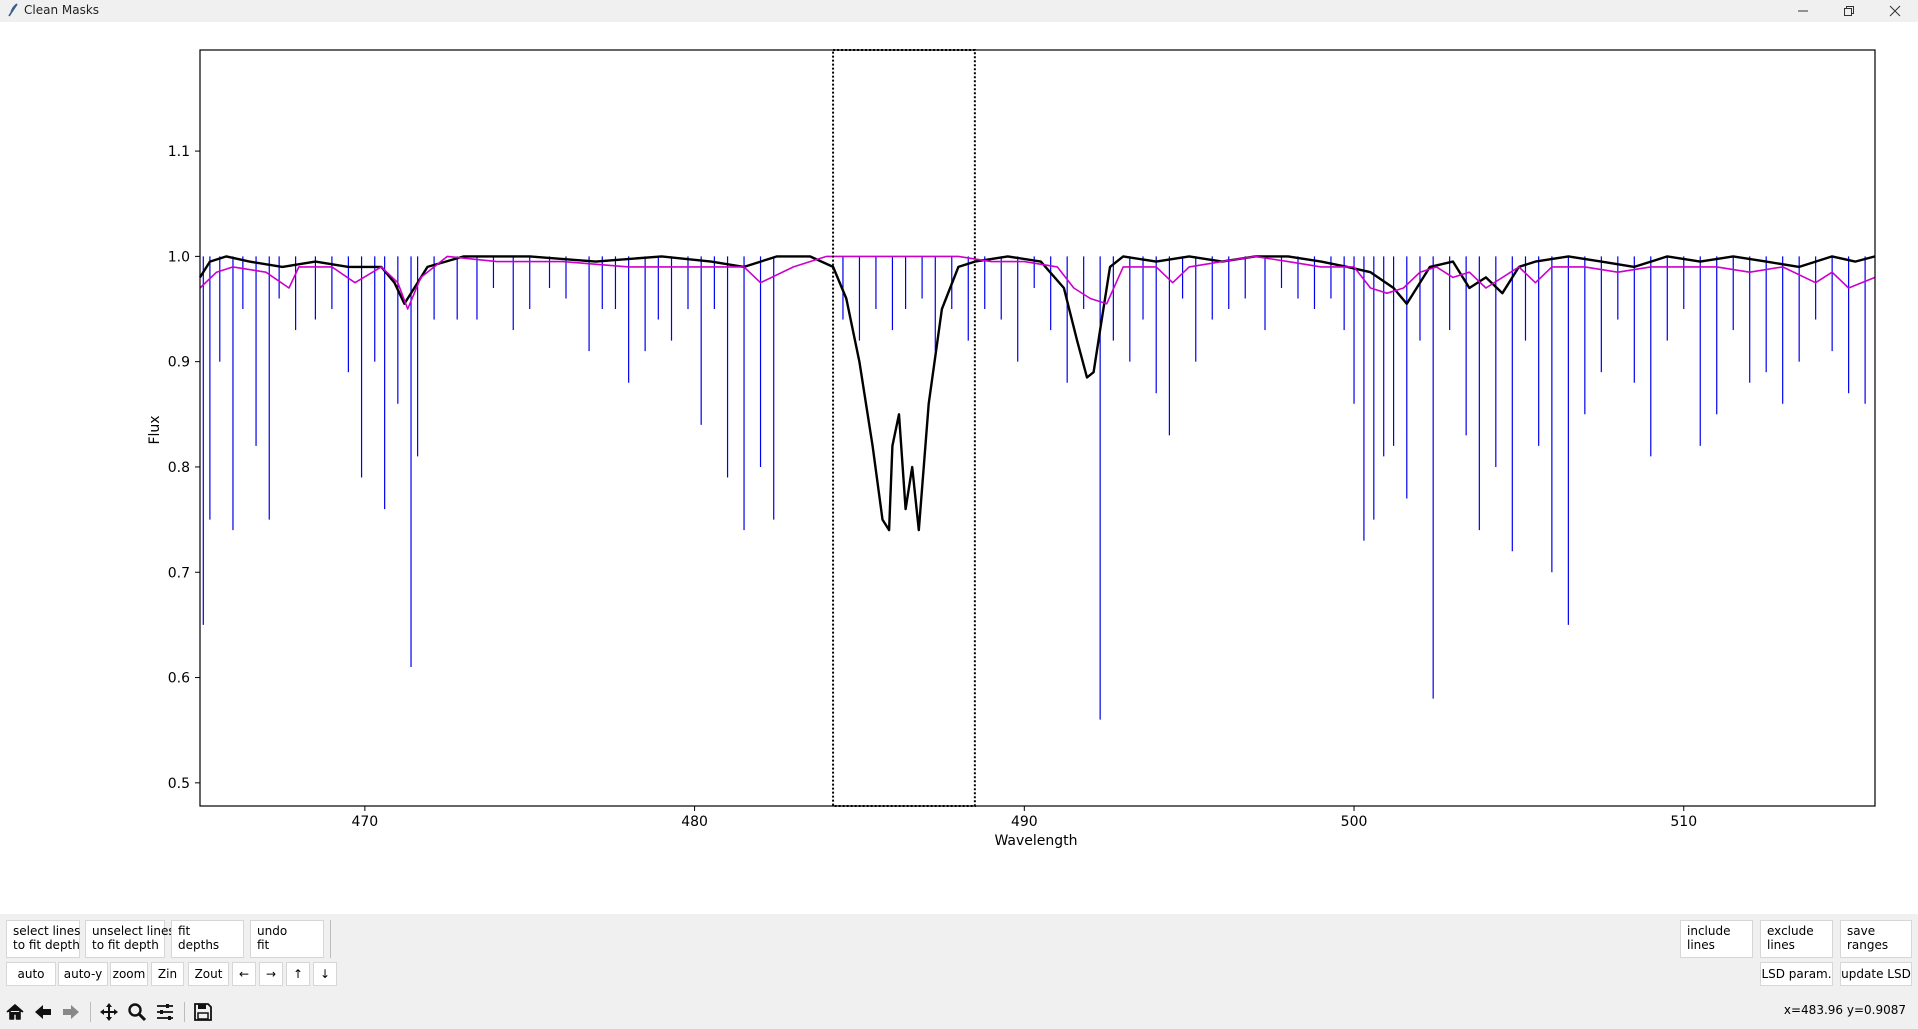 Image resolution: width=1918 pixels, height=1029 pixels. Describe the element at coordinates (1796, 939) in the screenshot. I see `exclude-lines-button: exclude lines` at that location.